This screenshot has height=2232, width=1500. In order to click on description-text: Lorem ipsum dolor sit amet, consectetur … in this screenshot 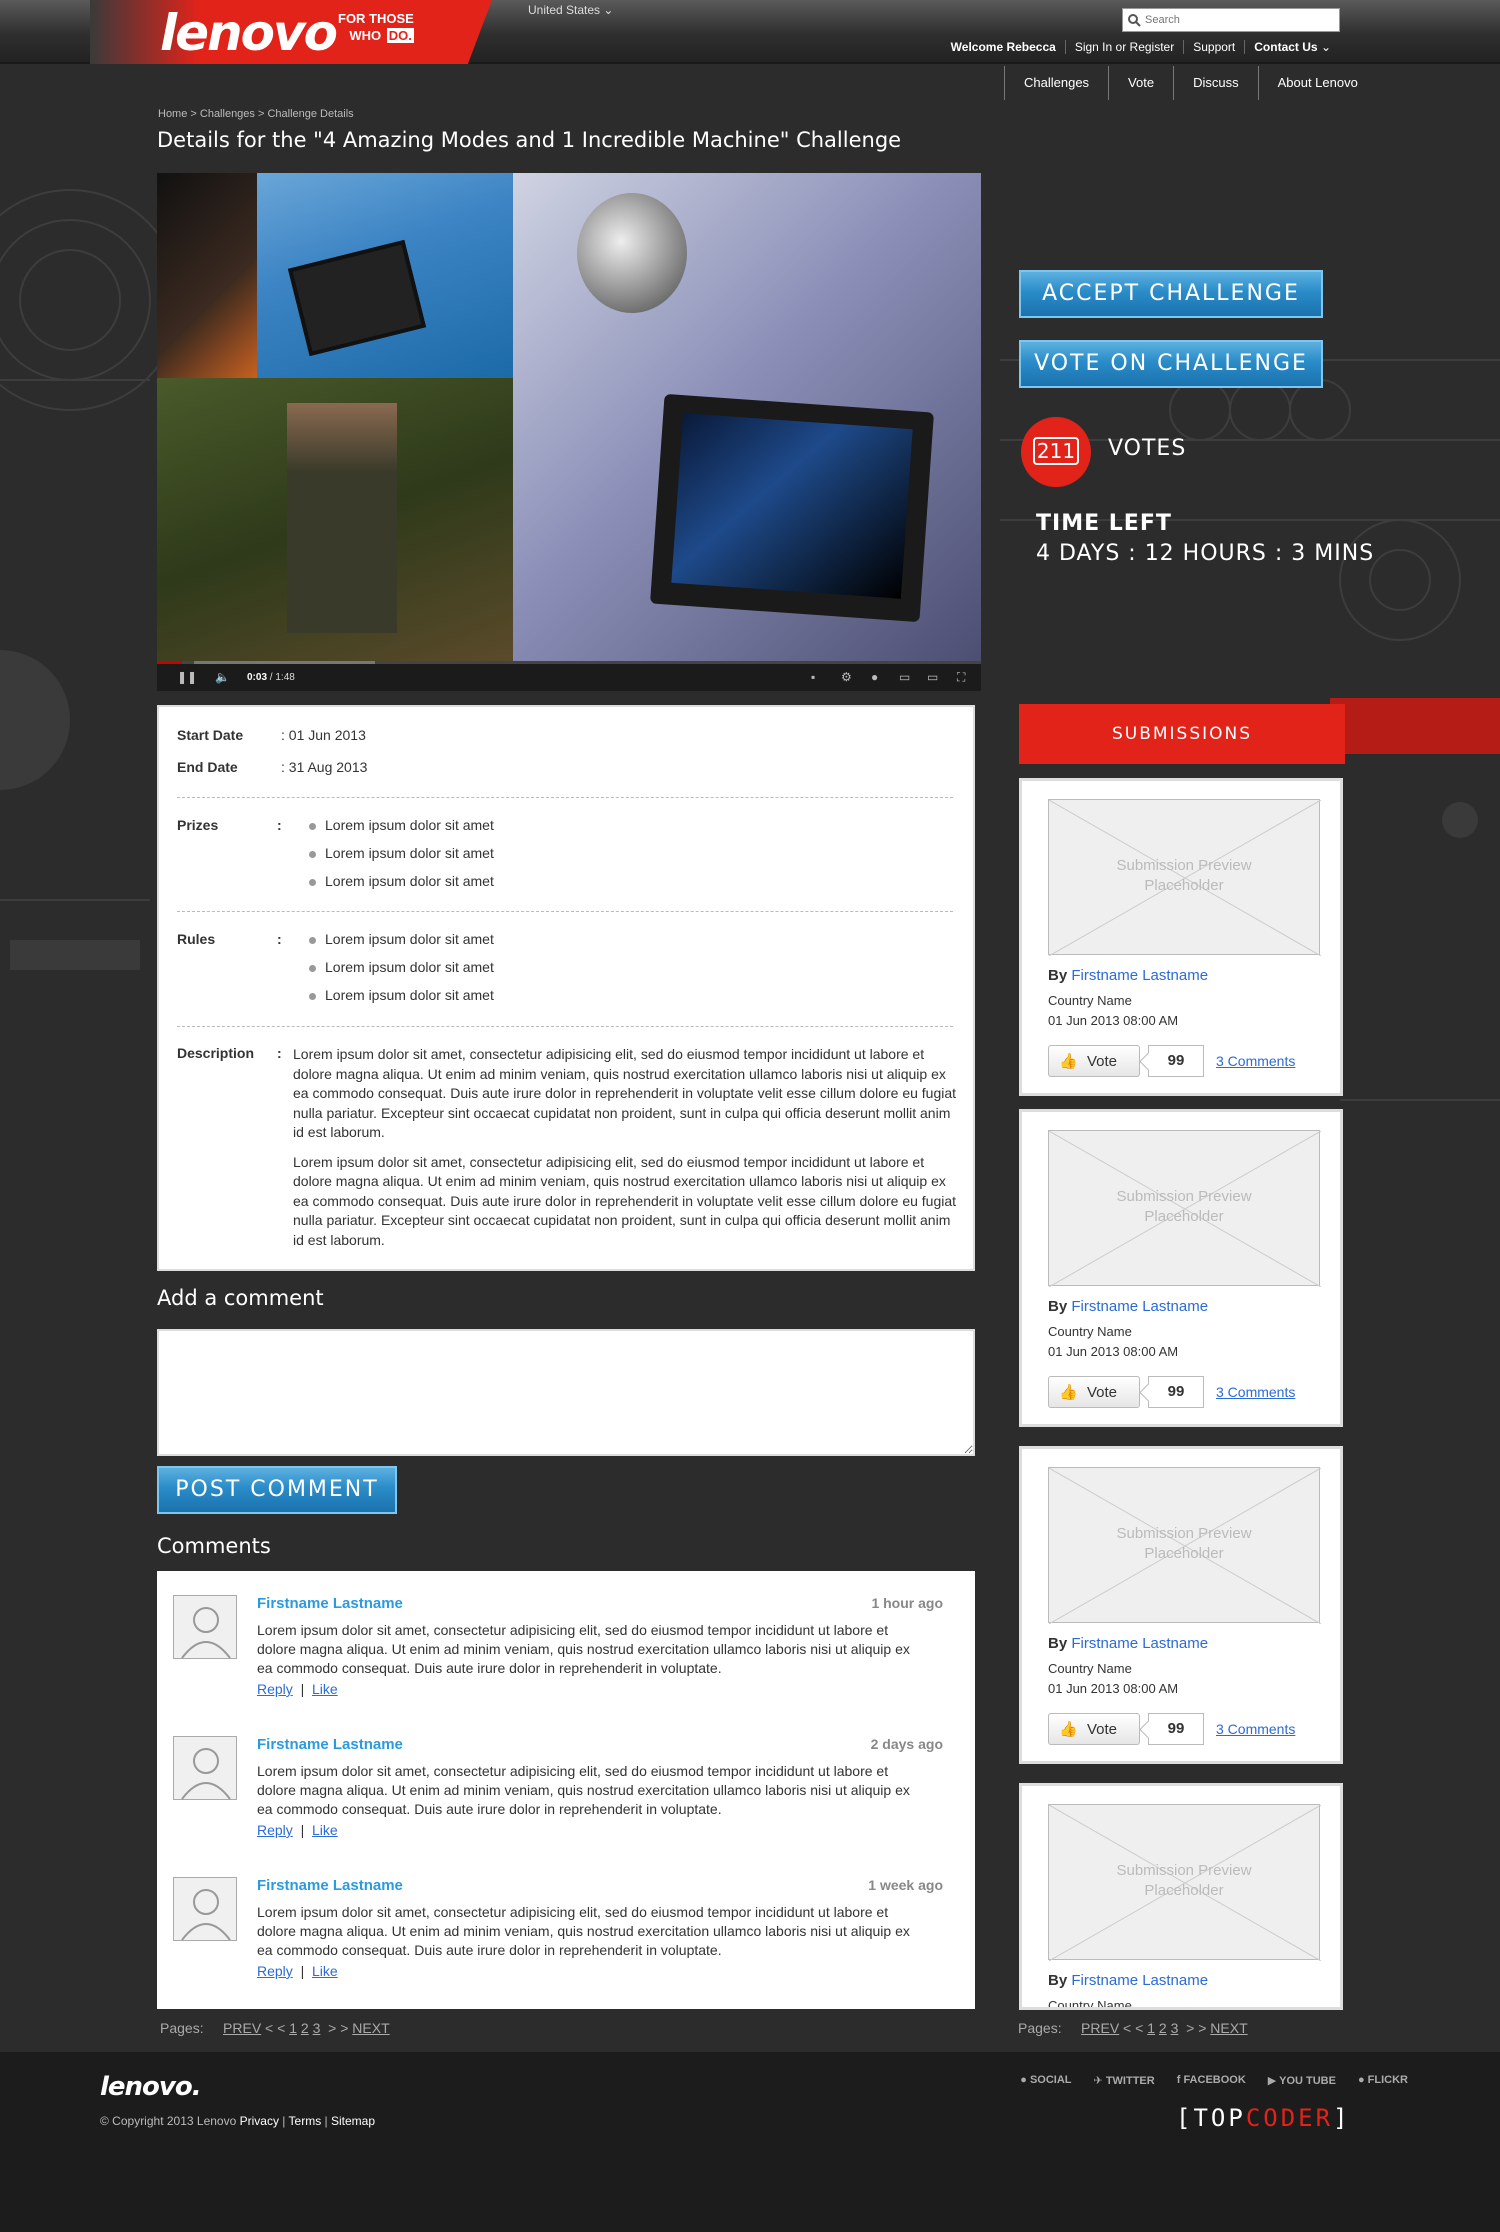, I will do `click(625, 1147)`.